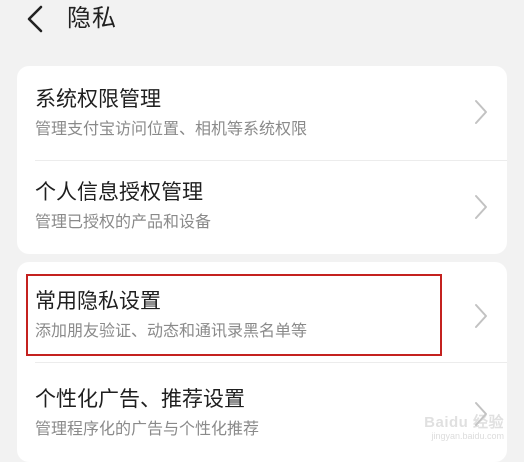  Describe the element at coordinates (92, 18) in the screenshot. I see `page-title: 隐私` at that location.